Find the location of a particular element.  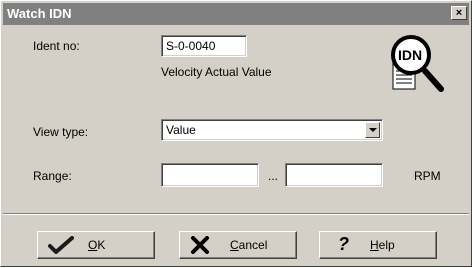

range-label: Range: is located at coordinates (52, 176).